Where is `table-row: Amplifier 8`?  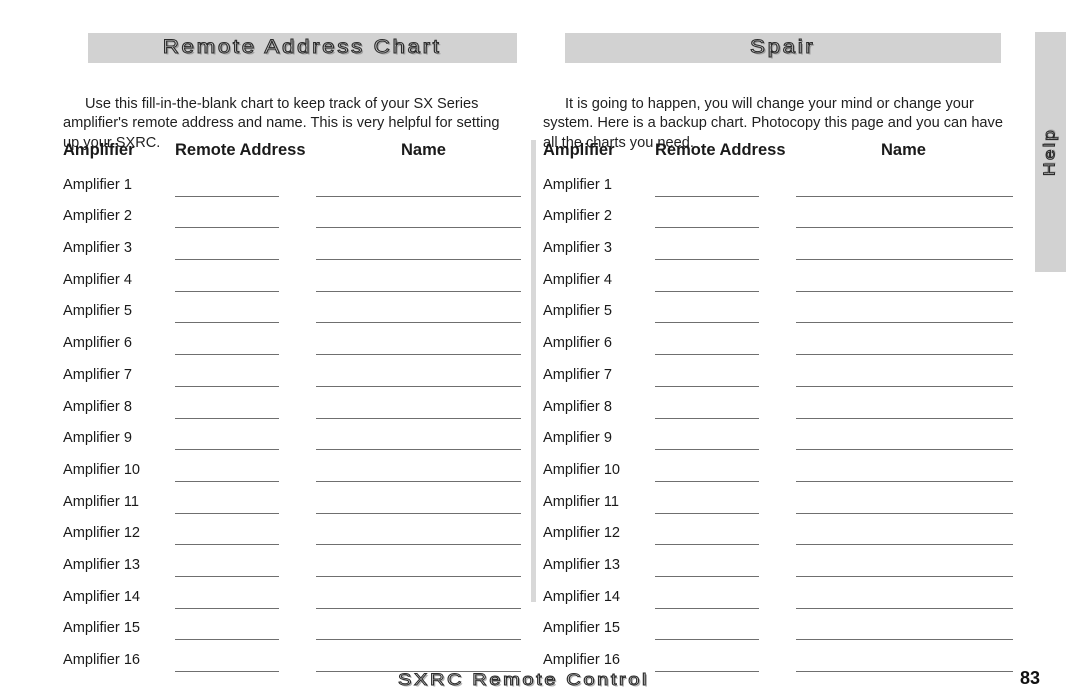 table-row: Amplifier 8 is located at coordinates (296, 403).